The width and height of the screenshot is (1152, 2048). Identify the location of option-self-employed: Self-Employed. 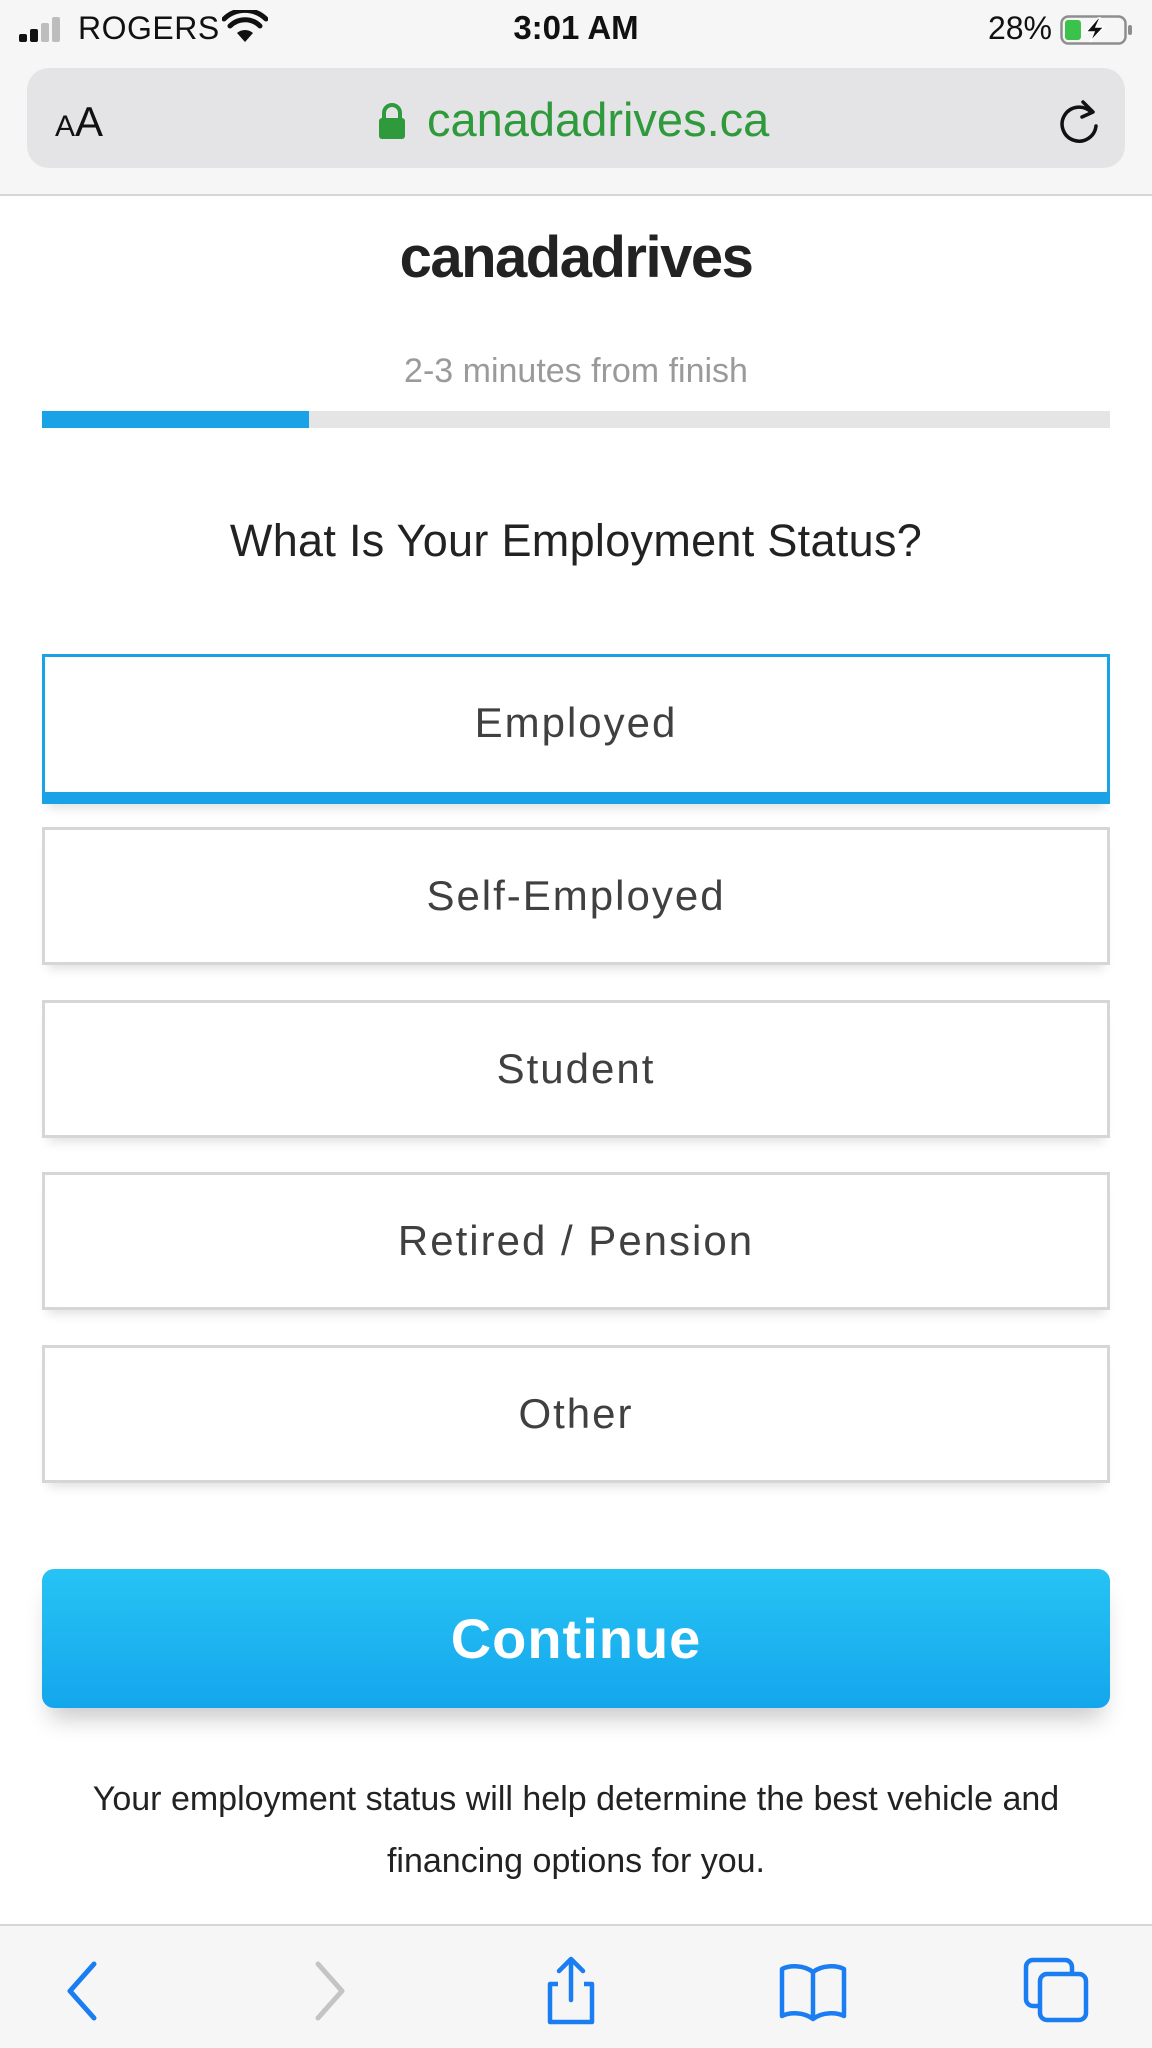
(576, 896).